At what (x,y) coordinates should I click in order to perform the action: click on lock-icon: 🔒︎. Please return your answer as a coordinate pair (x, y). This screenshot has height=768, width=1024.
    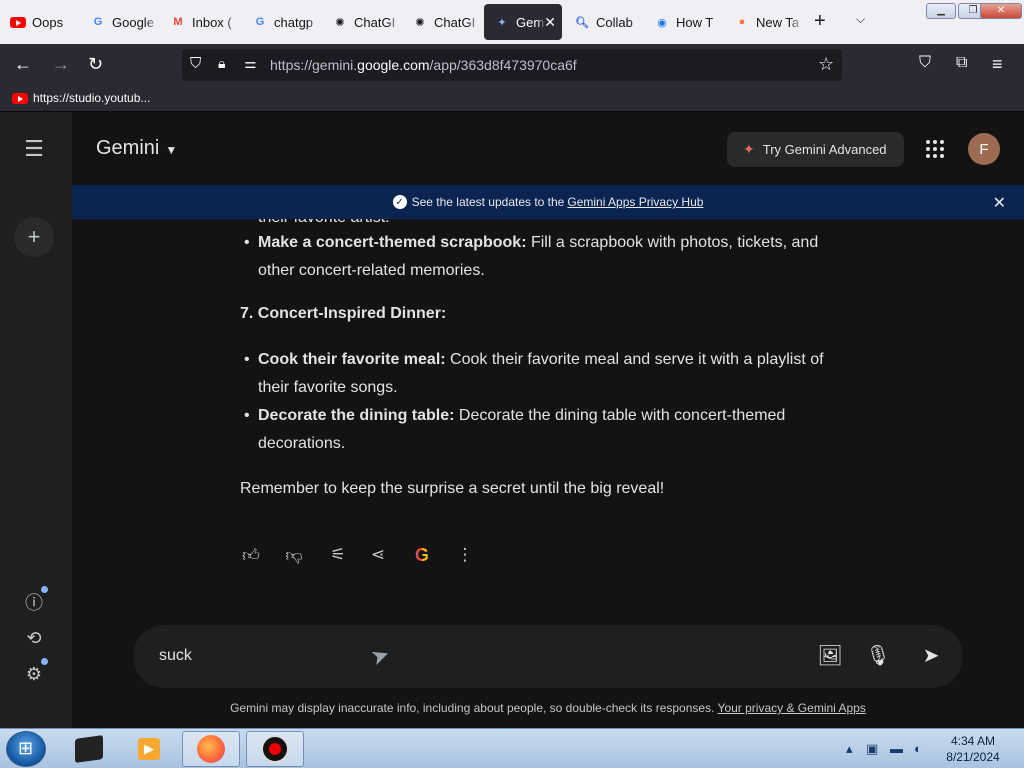
    Looking at the image, I should click on (221, 63).